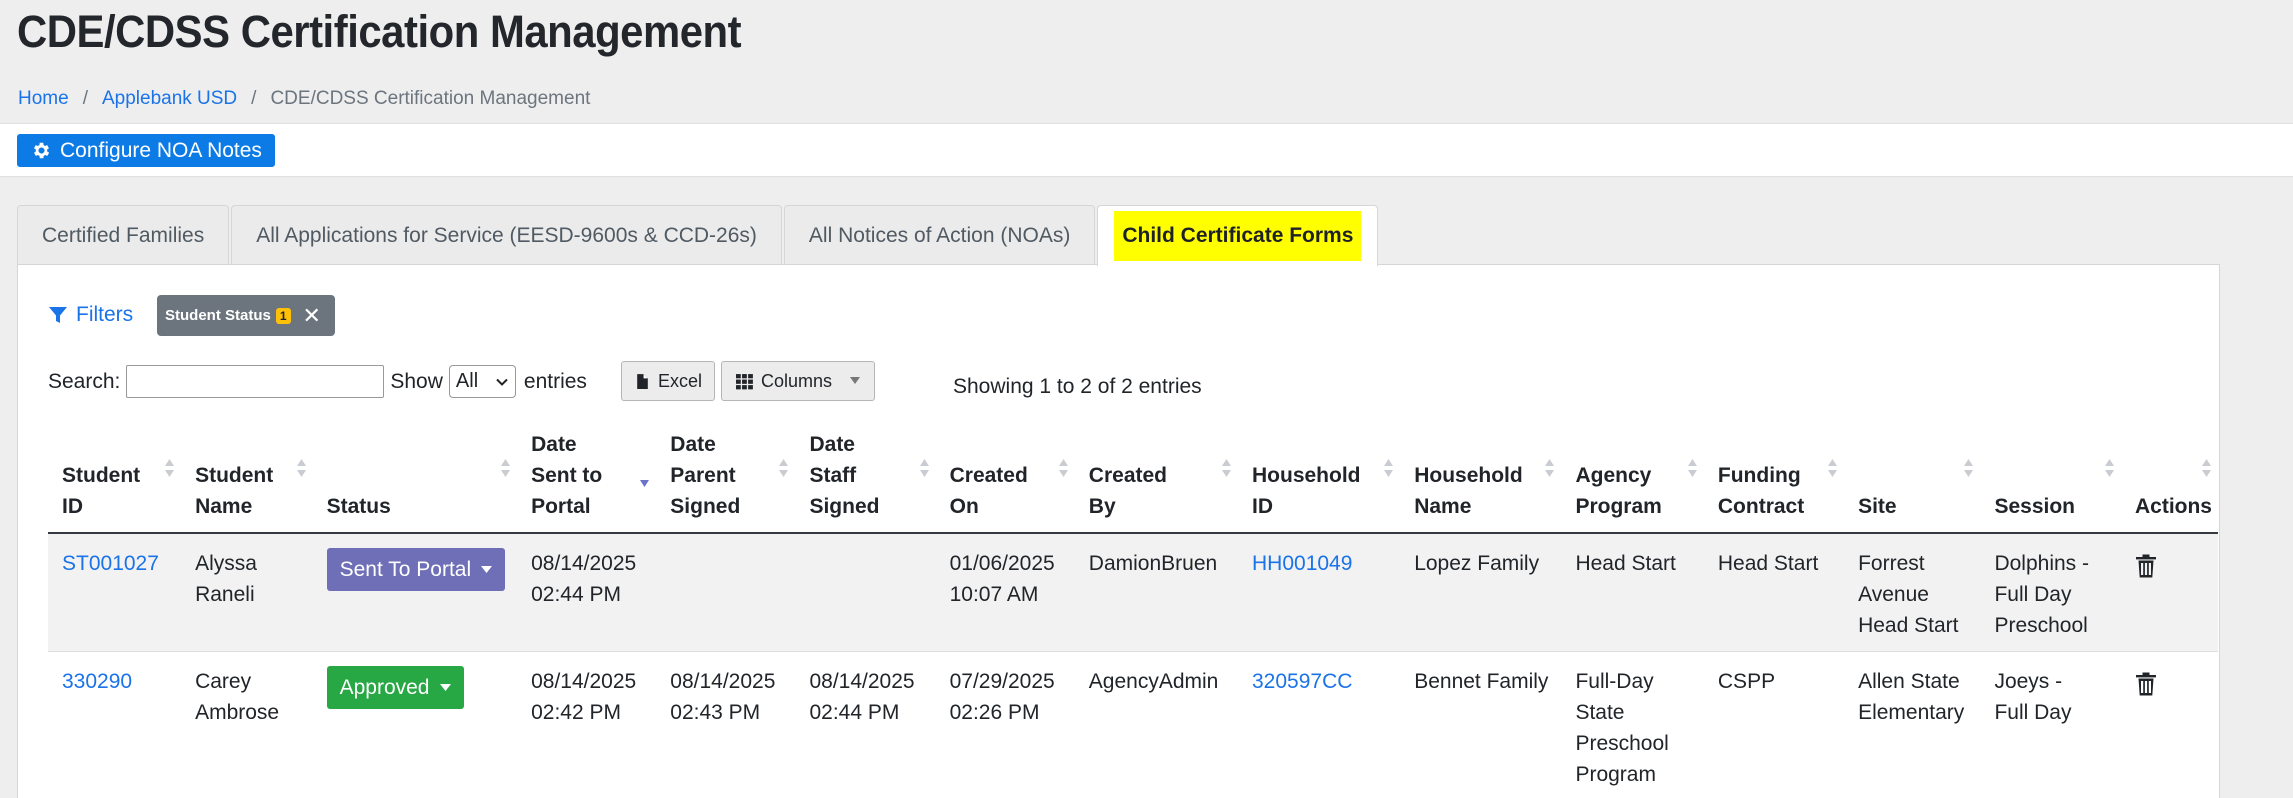 The image size is (2293, 798). Describe the element at coordinates (1005, 479) in the screenshot. I see `column-header-created-on: Created On` at that location.